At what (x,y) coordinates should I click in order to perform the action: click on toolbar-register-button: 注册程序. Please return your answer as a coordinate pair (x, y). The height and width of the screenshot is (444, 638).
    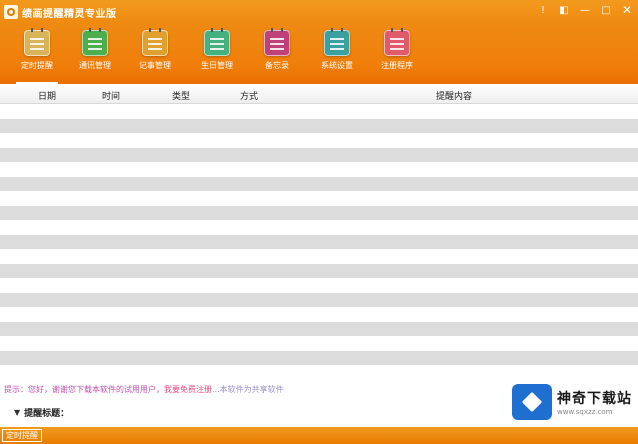
    Looking at the image, I should click on (397, 53).